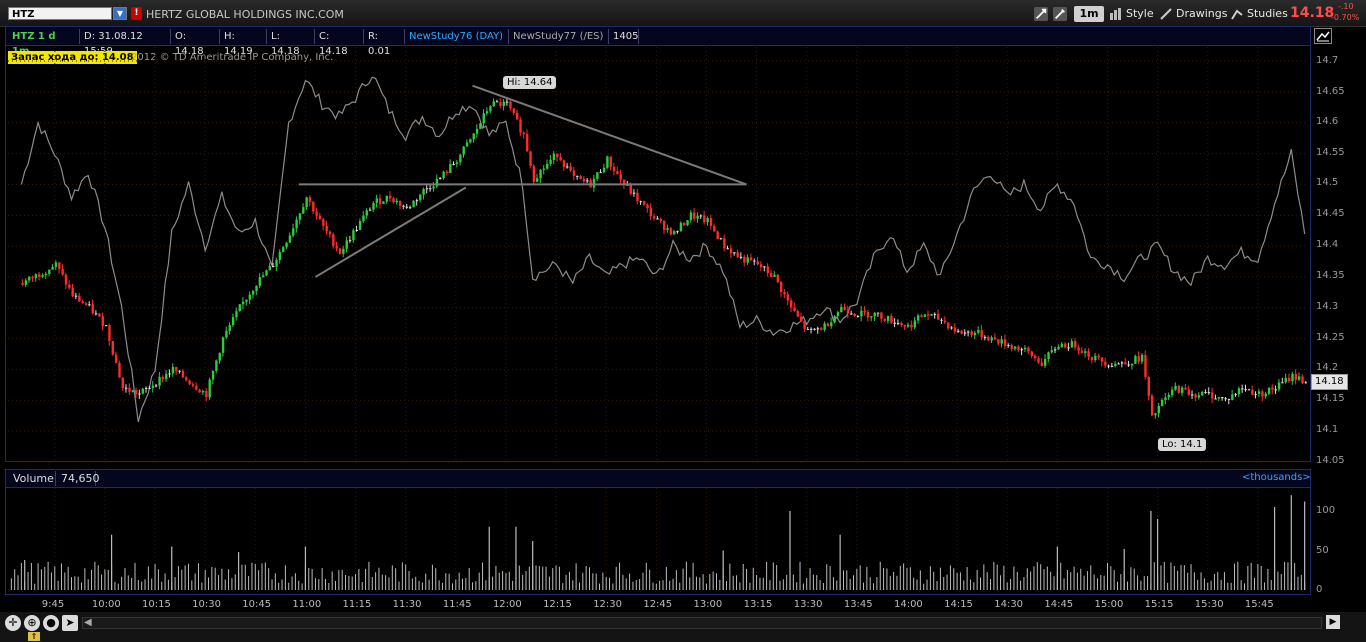 Image resolution: width=1366 pixels, height=642 pixels. I want to click on crosshair-icon: ✛, so click(13, 623).